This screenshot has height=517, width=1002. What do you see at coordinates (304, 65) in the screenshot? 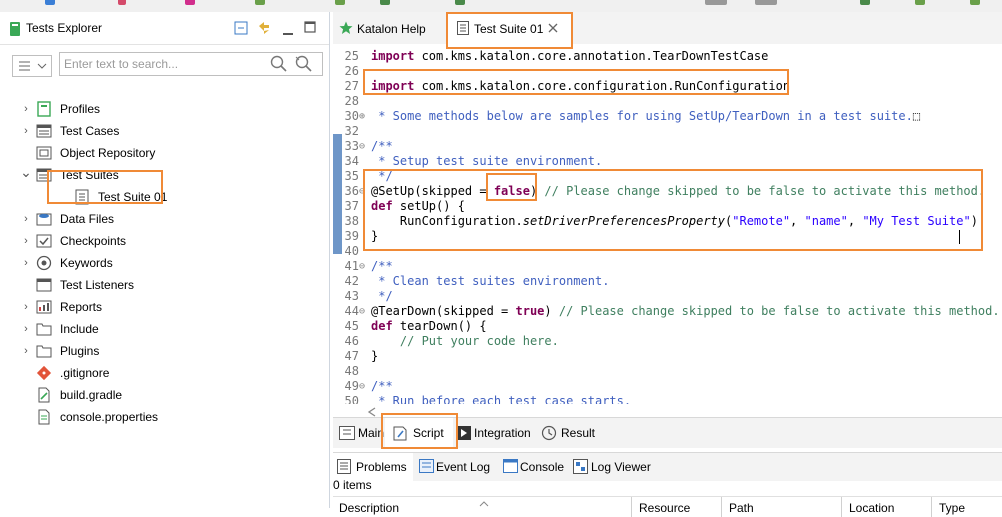
I see `advanced-search-icon` at bounding box center [304, 65].